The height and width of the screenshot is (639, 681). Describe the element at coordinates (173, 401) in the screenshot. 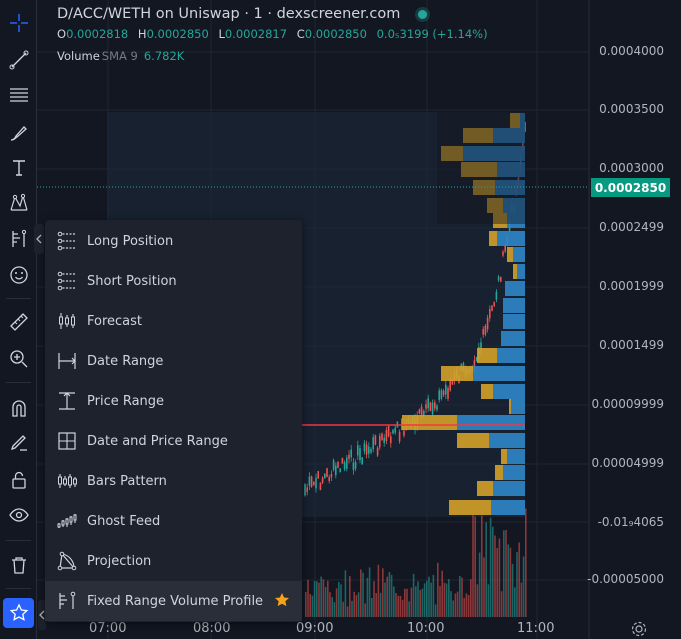

I see `menu-item-price-range: Price Range` at that location.